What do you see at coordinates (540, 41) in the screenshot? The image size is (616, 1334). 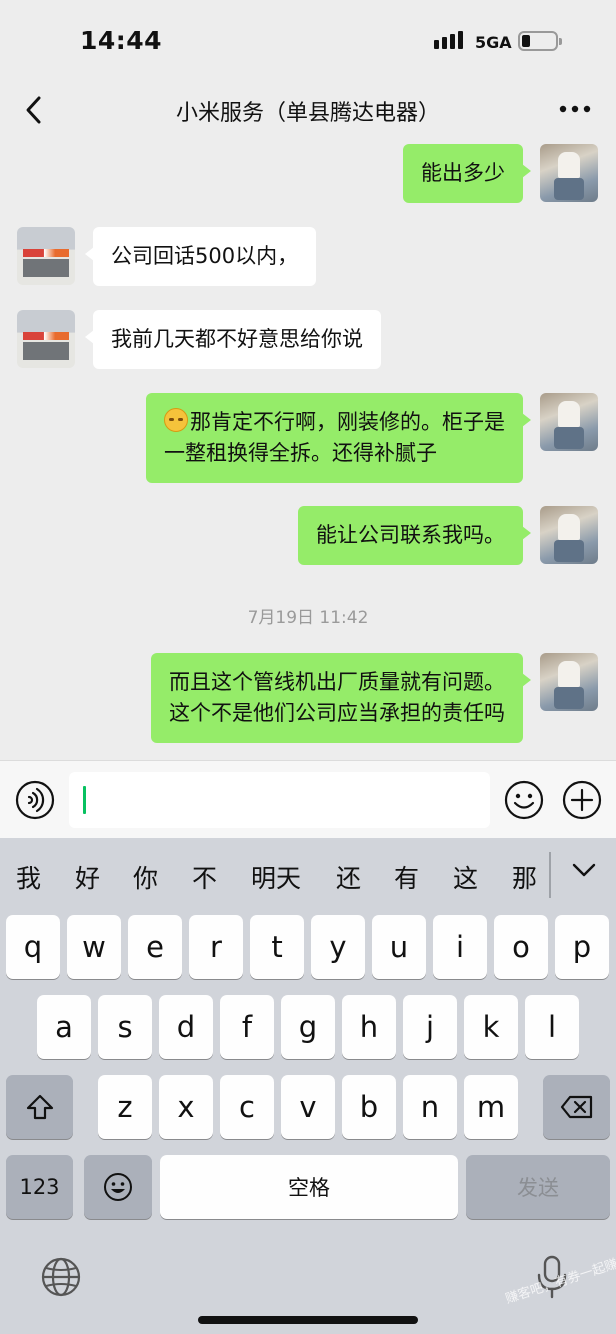 I see `battery-icon` at bounding box center [540, 41].